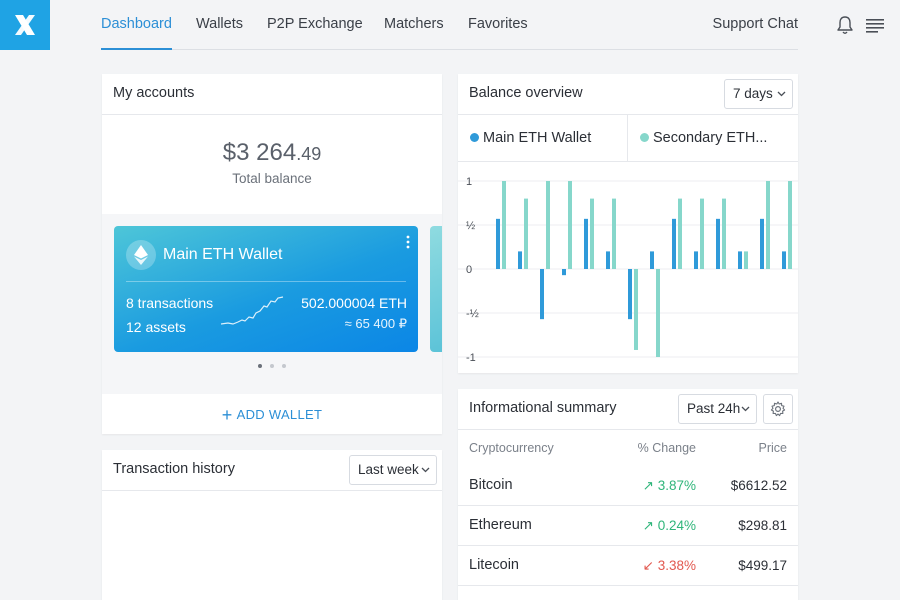 Image resolution: width=900 pixels, height=600 pixels. What do you see at coordinates (471, 358) in the screenshot?
I see `y-tick-label: -1` at bounding box center [471, 358].